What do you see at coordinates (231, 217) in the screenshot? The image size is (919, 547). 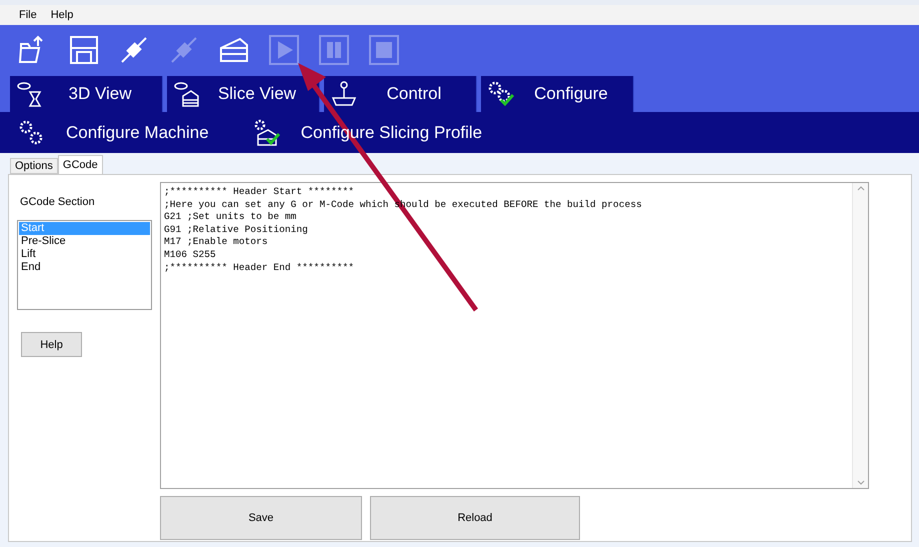 I see `code-line: G21 ;Set units to be mm` at bounding box center [231, 217].